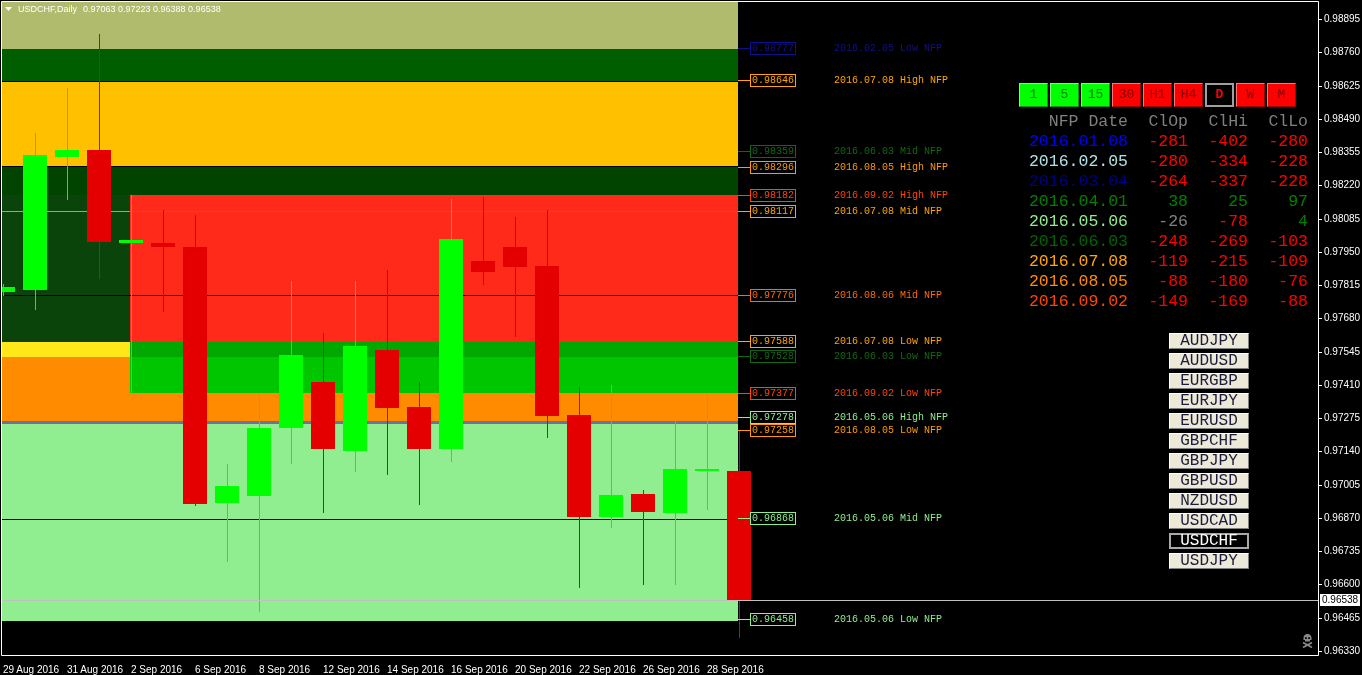  What do you see at coordinates (888, 357) in the screenshot?
I see `level-label: 2016.06.03 Low NFP` at bounding box center [888, 357].